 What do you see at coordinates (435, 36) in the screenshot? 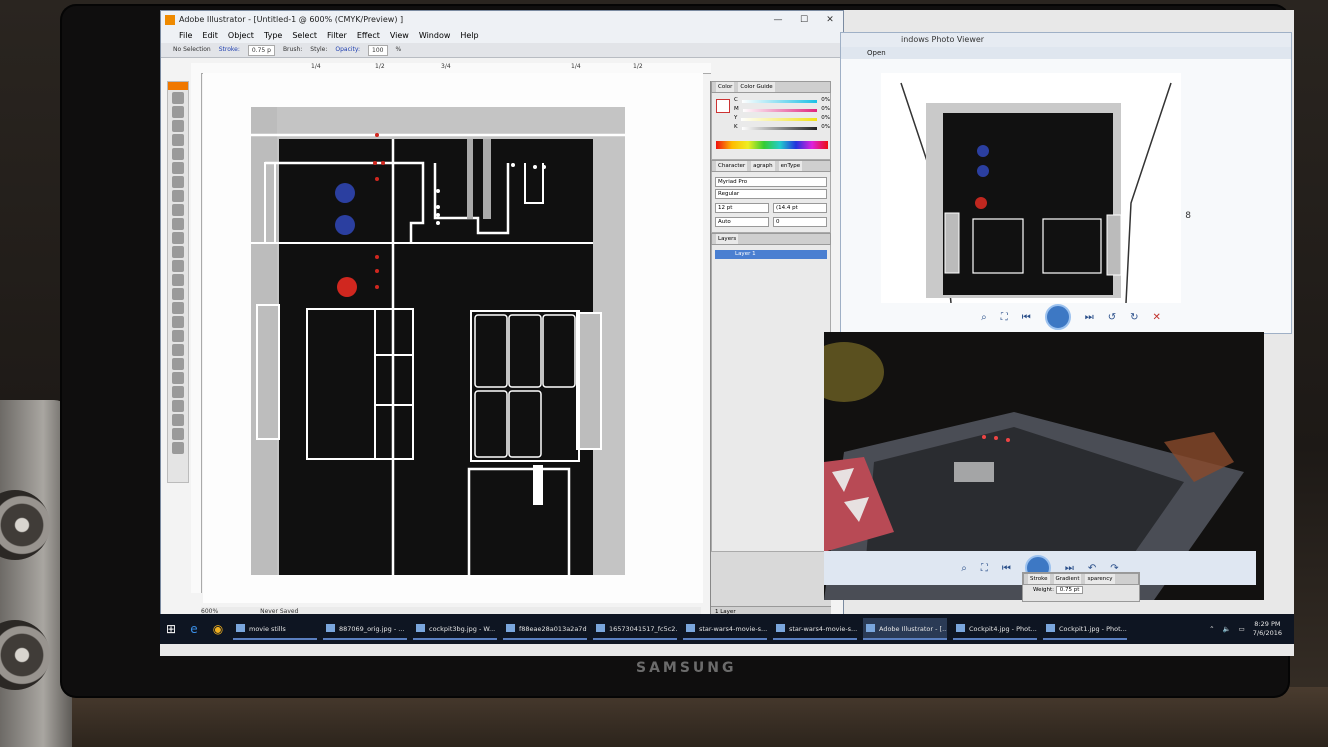
I see `menu-window: Window` at bounding box center [435, 36].